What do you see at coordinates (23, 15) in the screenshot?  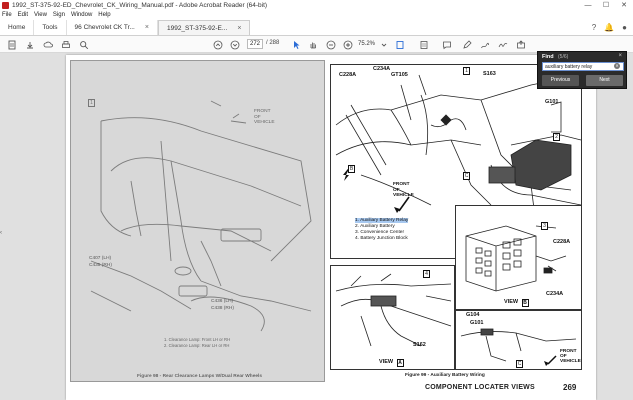 I see `menu-edit: Edit` at bounding box center [23, 15].